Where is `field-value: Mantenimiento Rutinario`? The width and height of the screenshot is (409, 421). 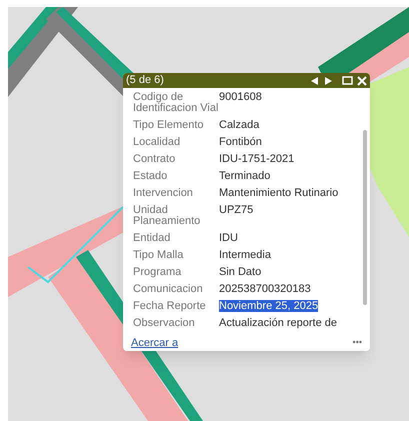 field-value: Mantenimiento Rutinario is located at coordinates (278, 193).